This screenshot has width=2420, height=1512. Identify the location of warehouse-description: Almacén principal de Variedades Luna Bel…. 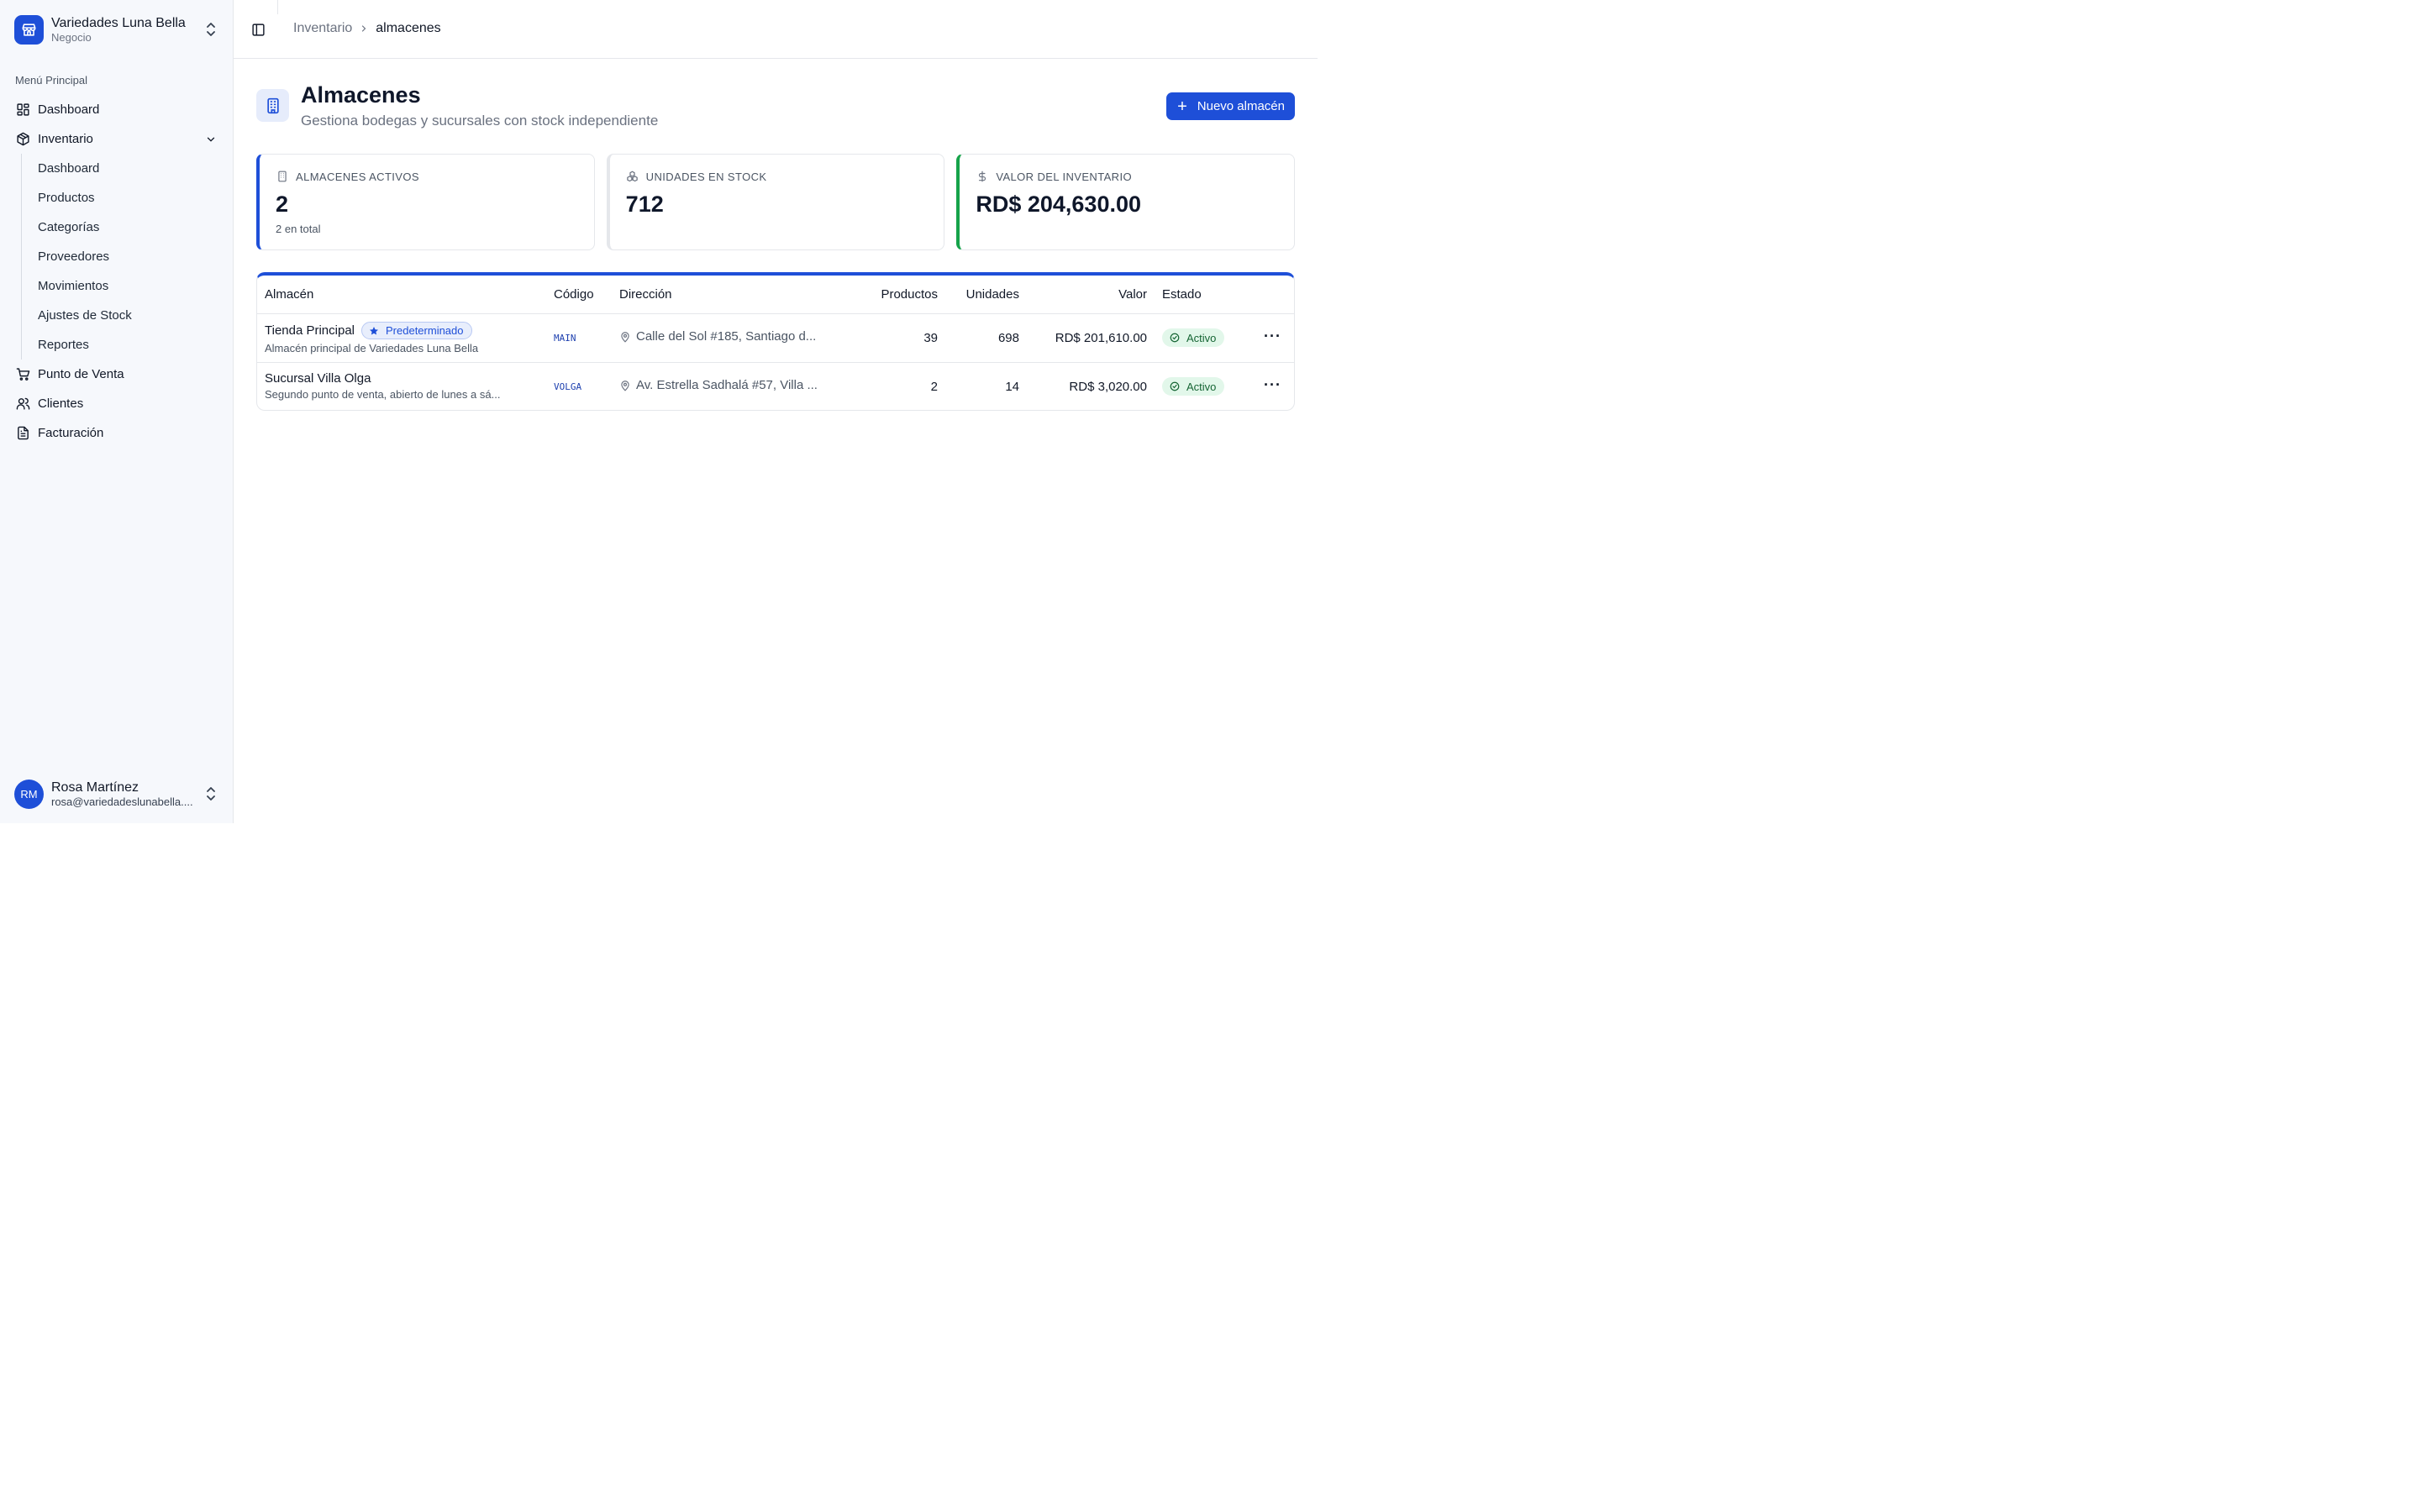
(372, 348).